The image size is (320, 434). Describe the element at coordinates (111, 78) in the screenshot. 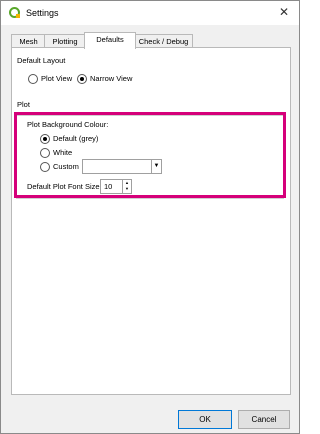

I see `narrow-view-label: Narrow View` at that location.